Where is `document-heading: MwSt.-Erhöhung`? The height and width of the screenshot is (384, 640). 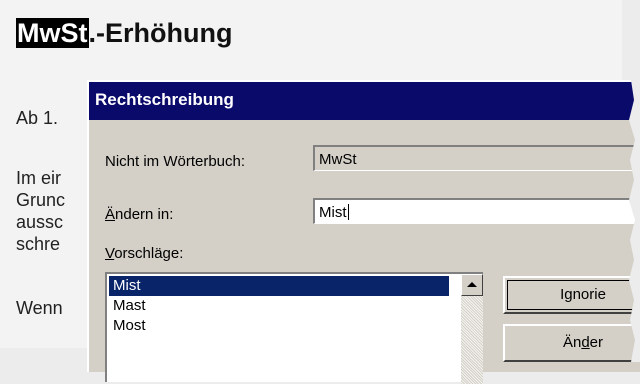
document-heading: MwSt.-Erhöhung is located at coordinates (124, 33).